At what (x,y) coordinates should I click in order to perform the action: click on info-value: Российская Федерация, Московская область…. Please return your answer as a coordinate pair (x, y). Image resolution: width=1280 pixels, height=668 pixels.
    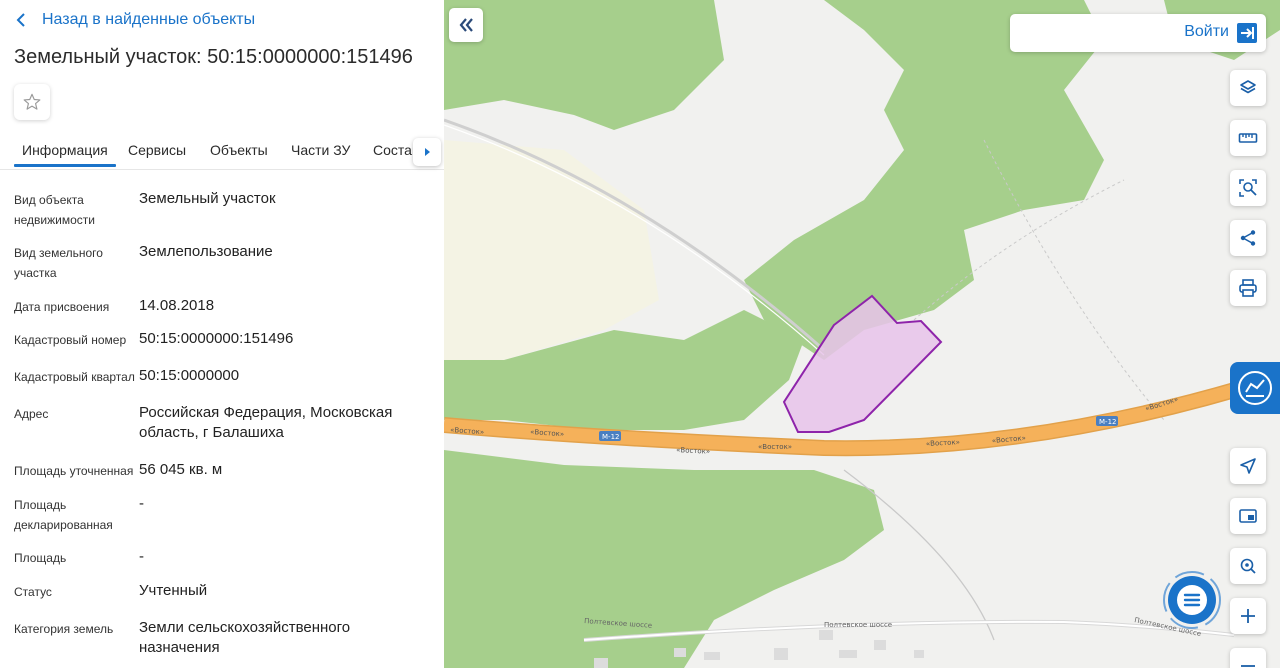
    Looking at the image, I should click on (266, 422).